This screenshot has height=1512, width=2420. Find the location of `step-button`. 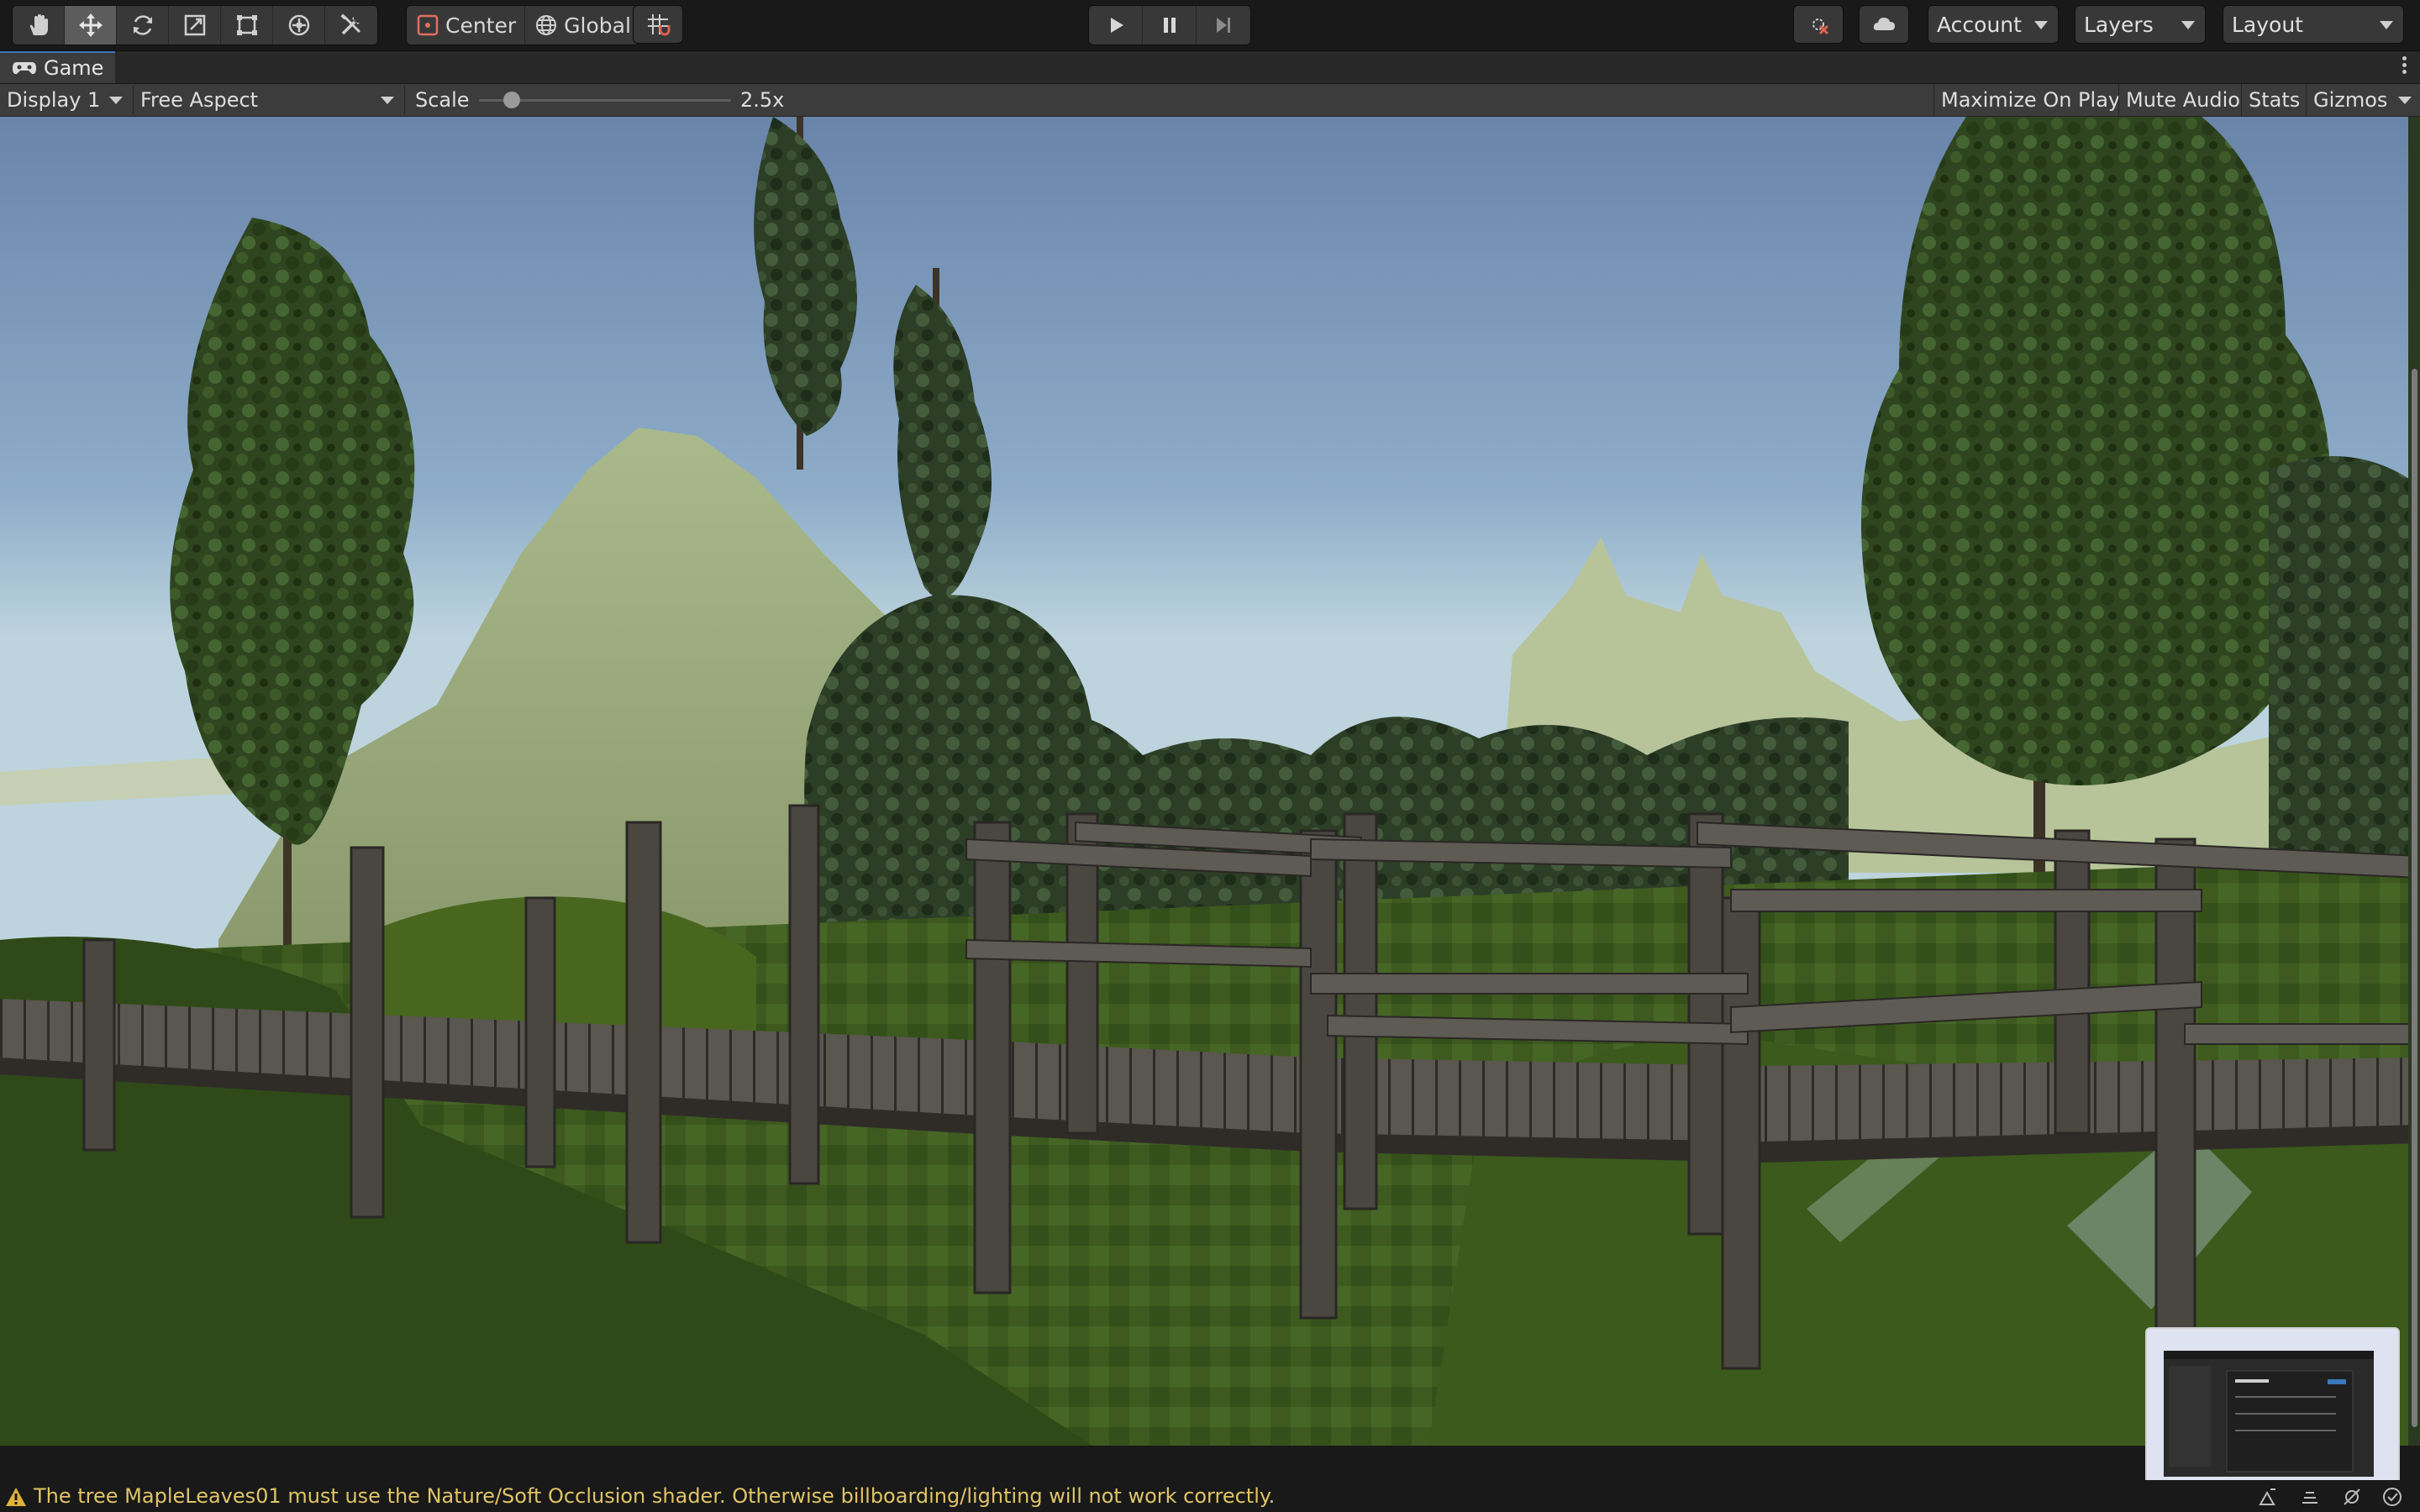

step-button is located at coordinates (1224, 25).